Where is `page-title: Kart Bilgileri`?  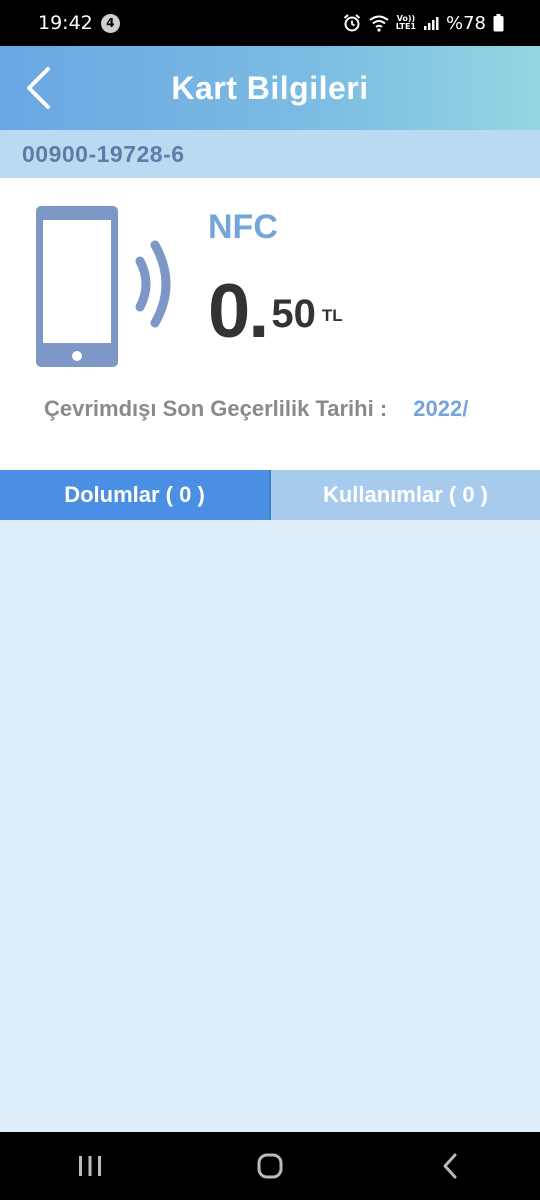
page-title: Kart Bilgileri is located at coordinates (270, 87).